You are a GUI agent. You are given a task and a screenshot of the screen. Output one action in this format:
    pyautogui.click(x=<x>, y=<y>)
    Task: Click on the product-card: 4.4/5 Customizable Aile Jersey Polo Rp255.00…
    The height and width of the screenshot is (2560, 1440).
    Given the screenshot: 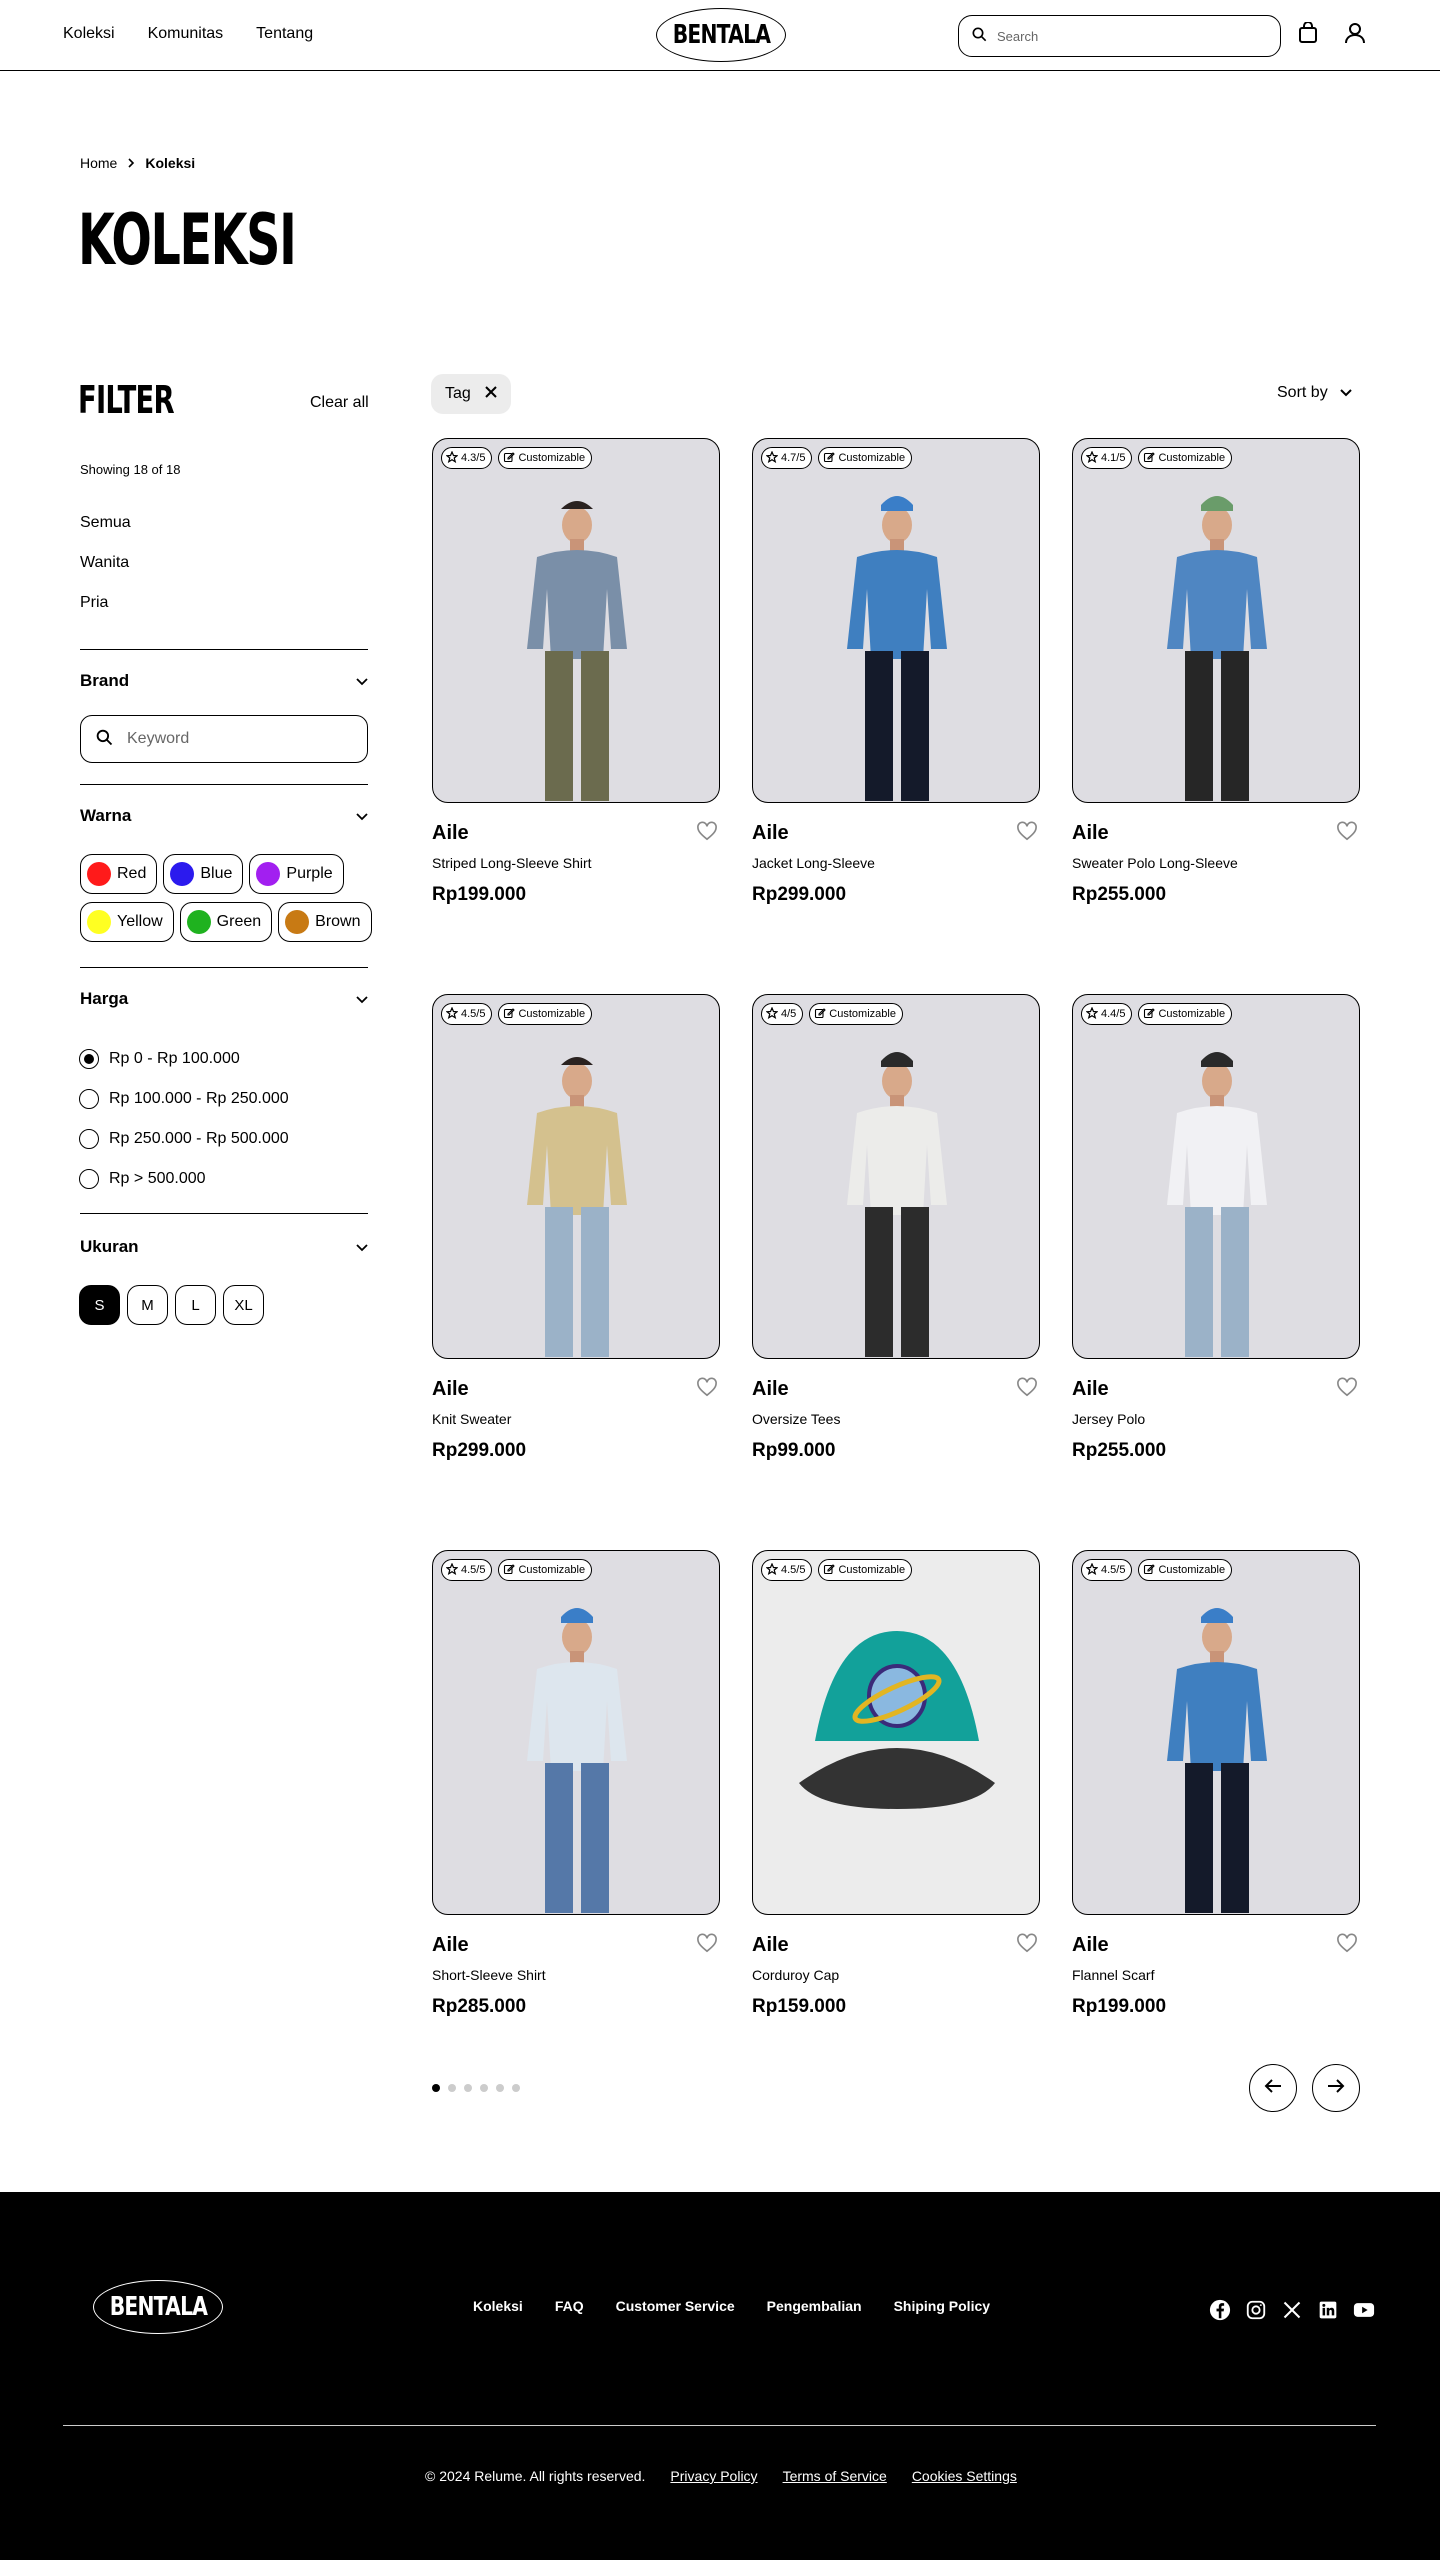 What is the action you would take?
    pyautogui.click(x=1216, y=1272)
    